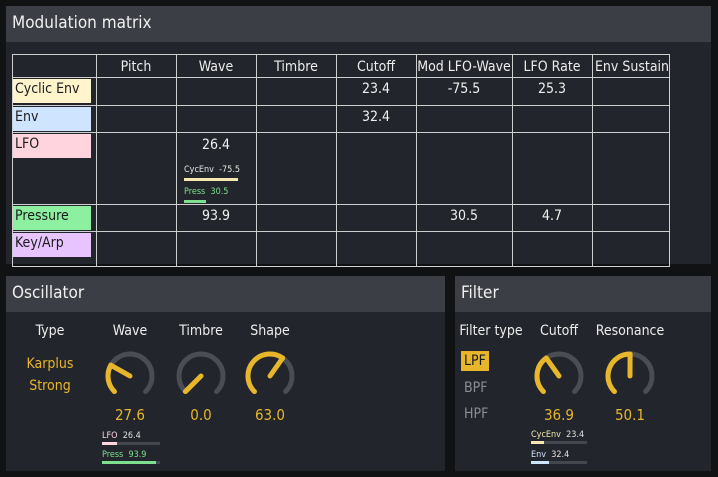 This screenshot has height=477, width=718. Describe the element at coordinates (82, 23) in the screenshot. I see `modulation-matrix-title: Modulation matrix` at that location.